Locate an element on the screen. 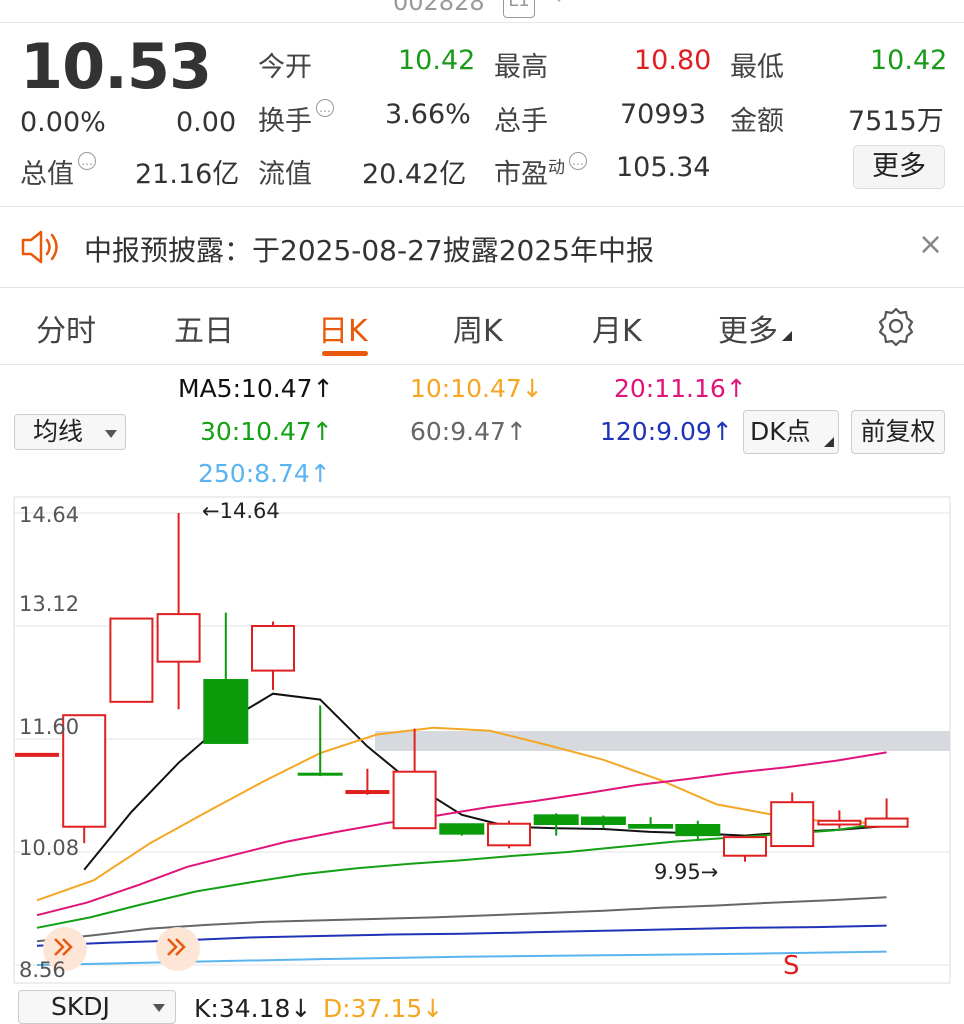  resistance-band is located at coordinates (662, 741).